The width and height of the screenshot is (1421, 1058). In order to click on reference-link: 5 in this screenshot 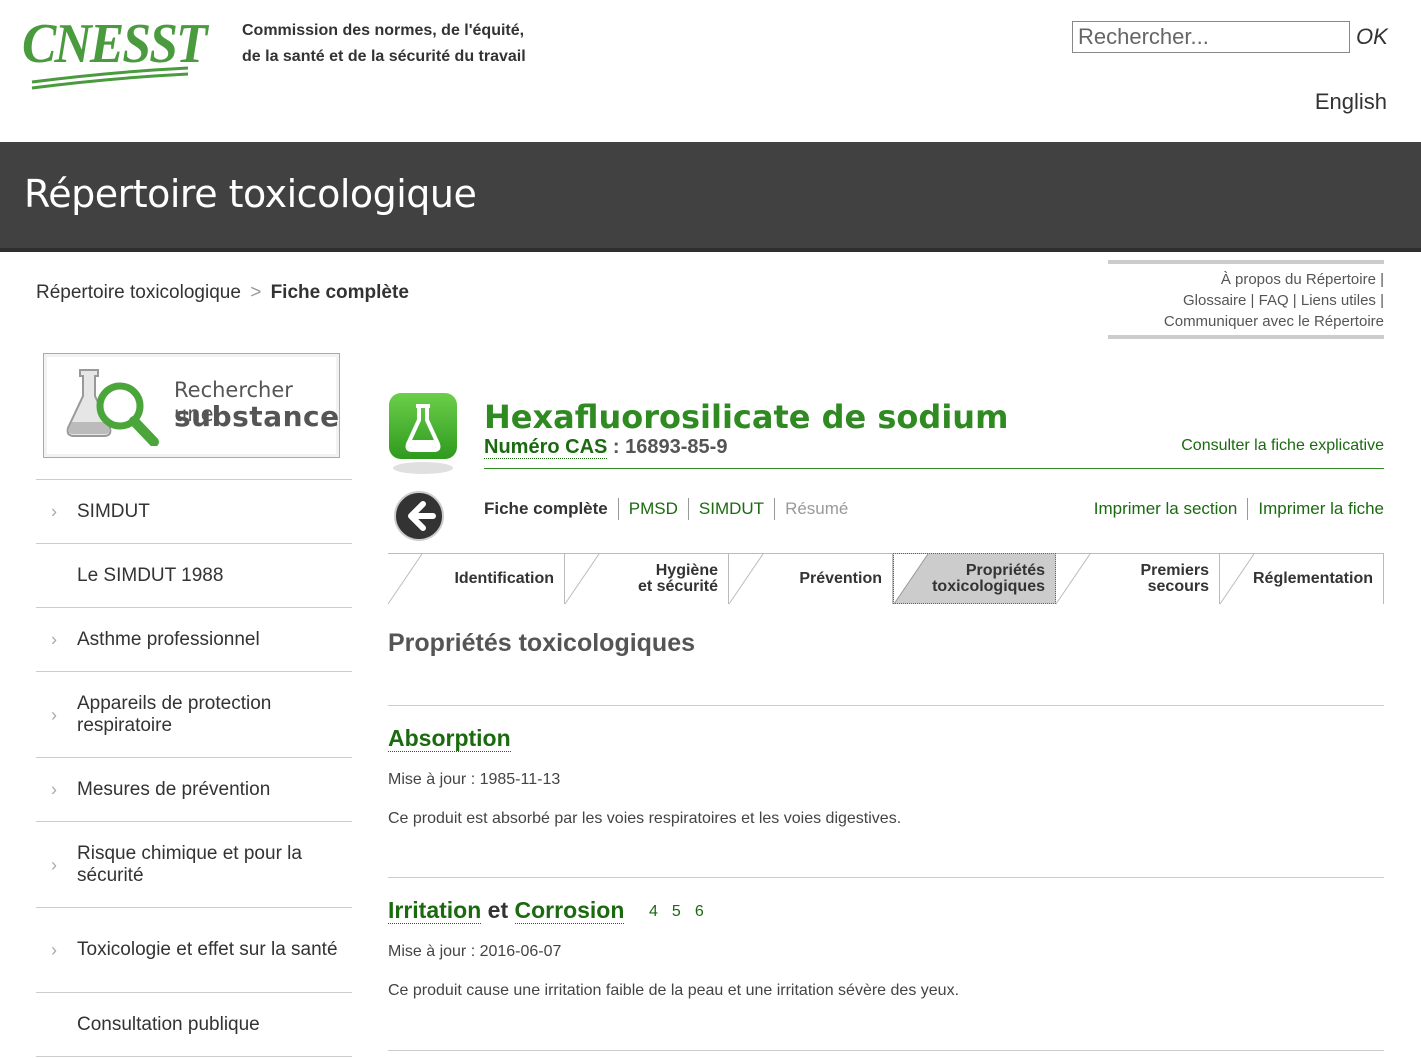, I will do `click(676, 911)`.